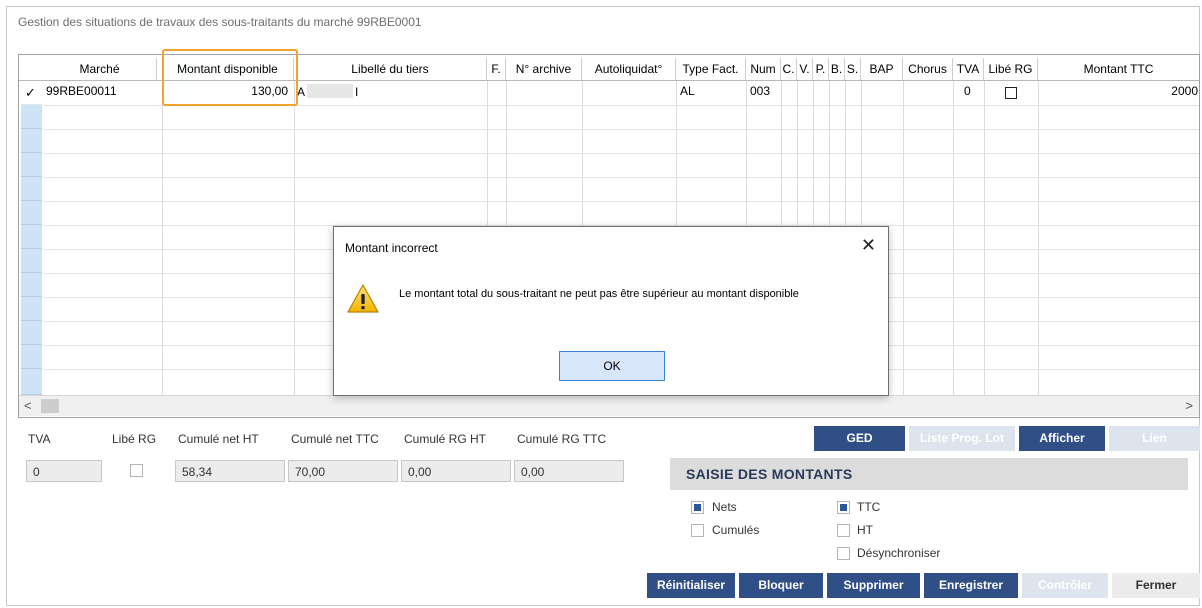 Image resolution: width=1202 pixels, height=608 pixels. I want to click on lien-button: Lien, so click(1154, 438).